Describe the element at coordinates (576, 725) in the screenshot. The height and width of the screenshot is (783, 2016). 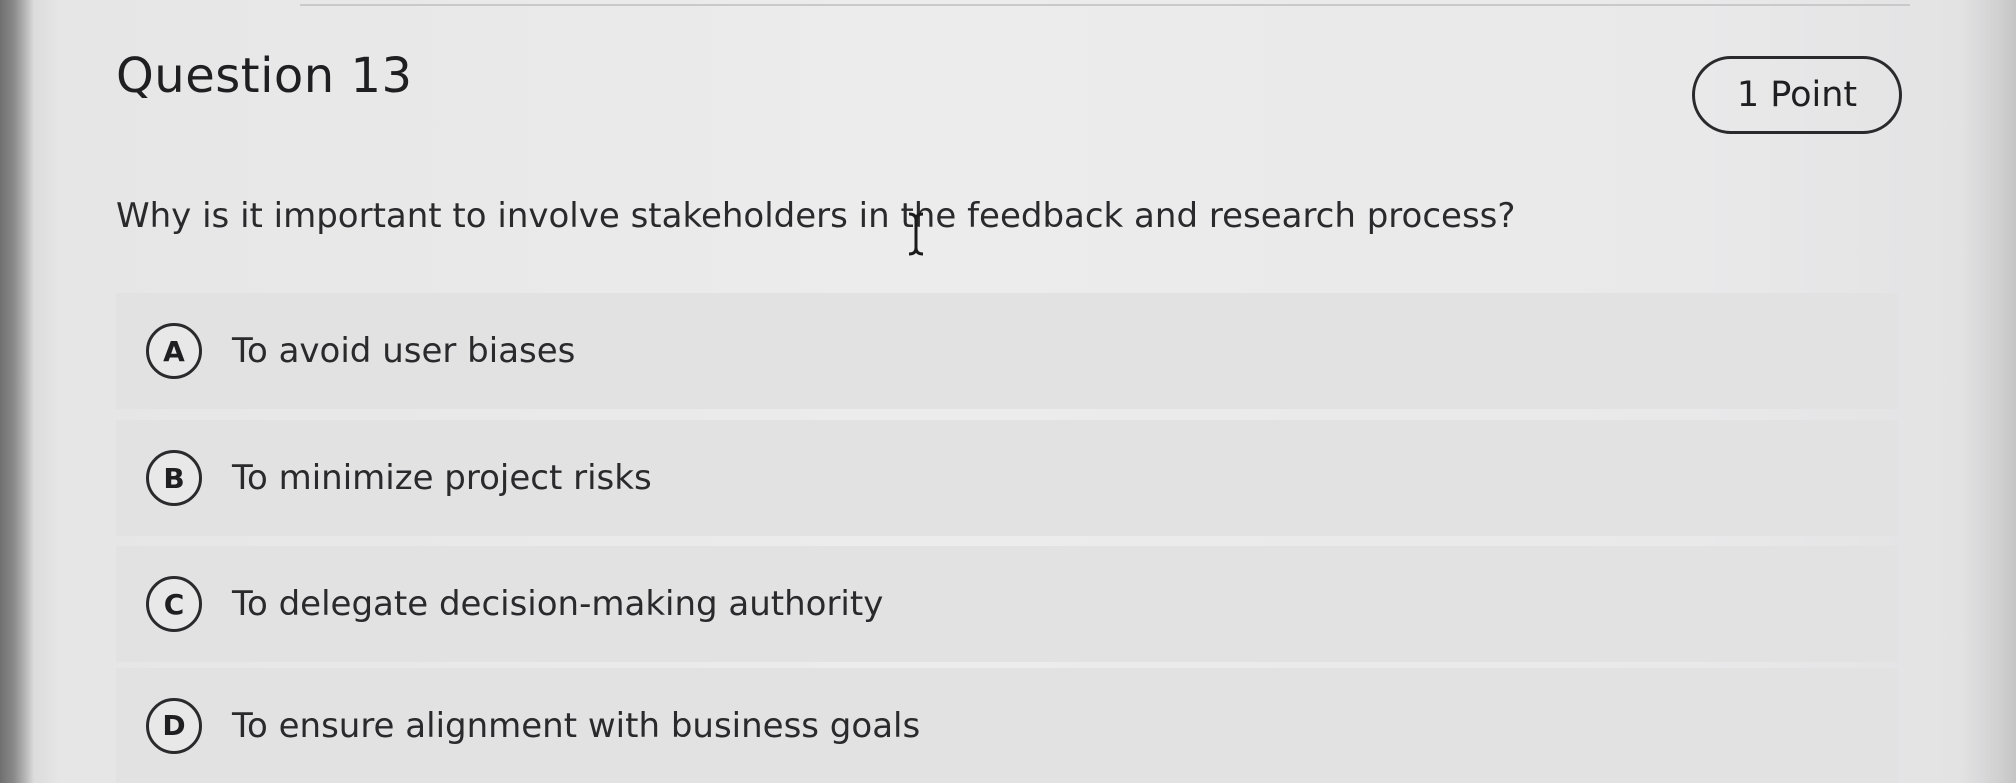
I see `option-label: To ensure alignment with business goals` at that location.